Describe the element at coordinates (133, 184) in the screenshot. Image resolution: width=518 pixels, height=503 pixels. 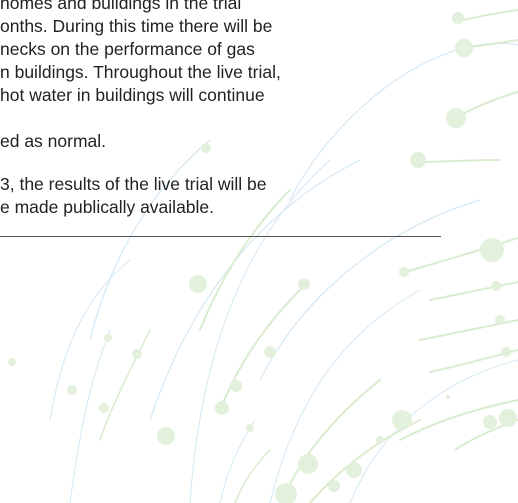
I see `paragraph-2-line-1: 3, the results of the live trial will be` at that location.